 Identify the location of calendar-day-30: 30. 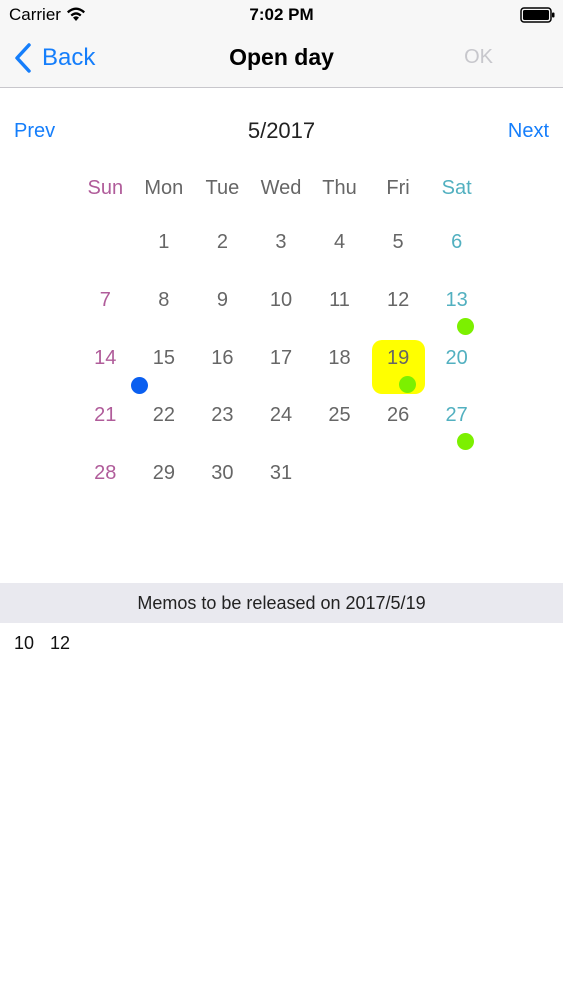
(222, 484).